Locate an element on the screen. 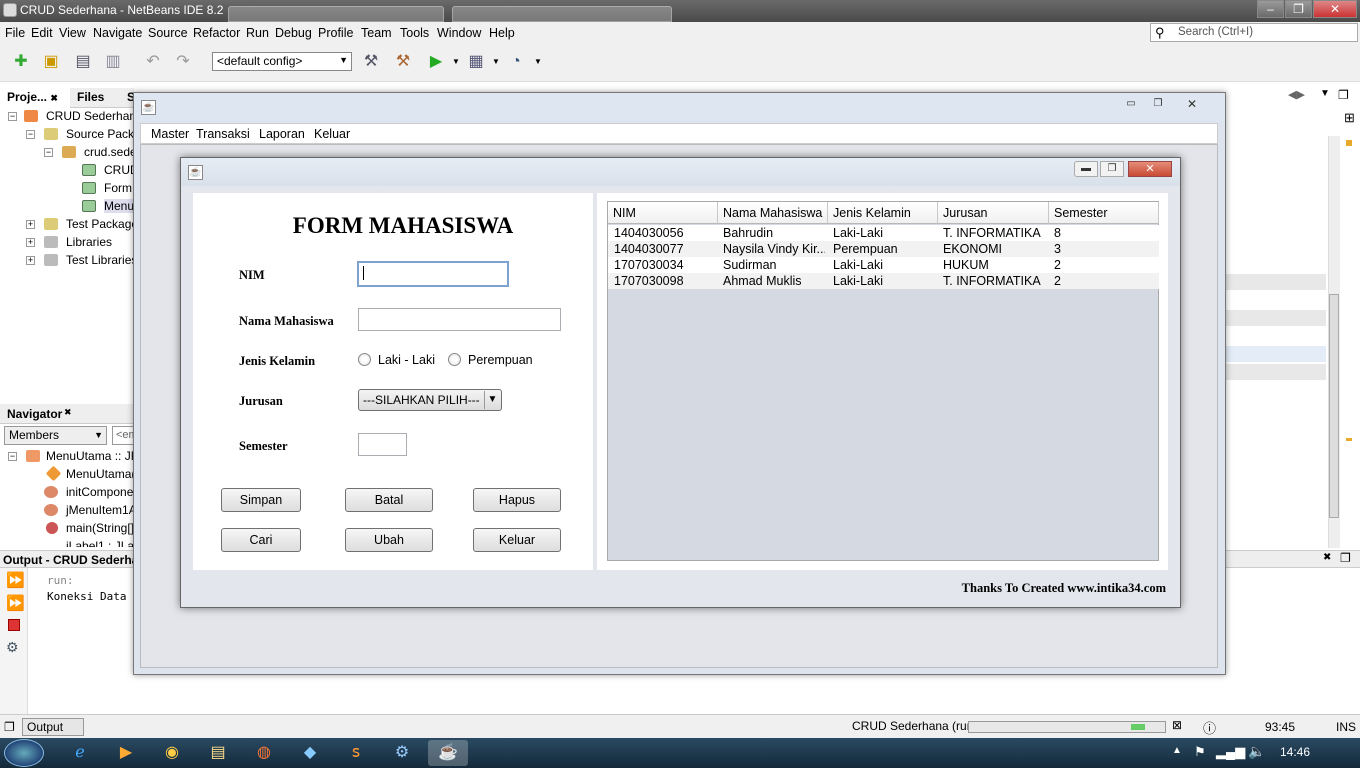 This screenshot has height=768, width=1360. firefox-icon: ◍ is located at coordinates (264, 753).